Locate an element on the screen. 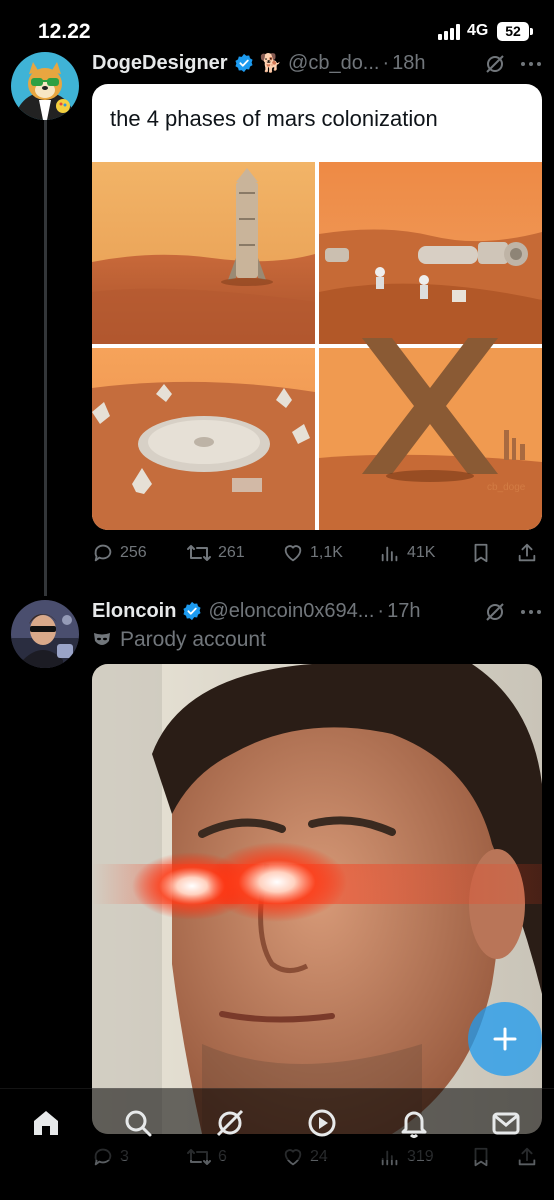 The image size is (554, 1200). thread-line is located at coordinates (45, 356).